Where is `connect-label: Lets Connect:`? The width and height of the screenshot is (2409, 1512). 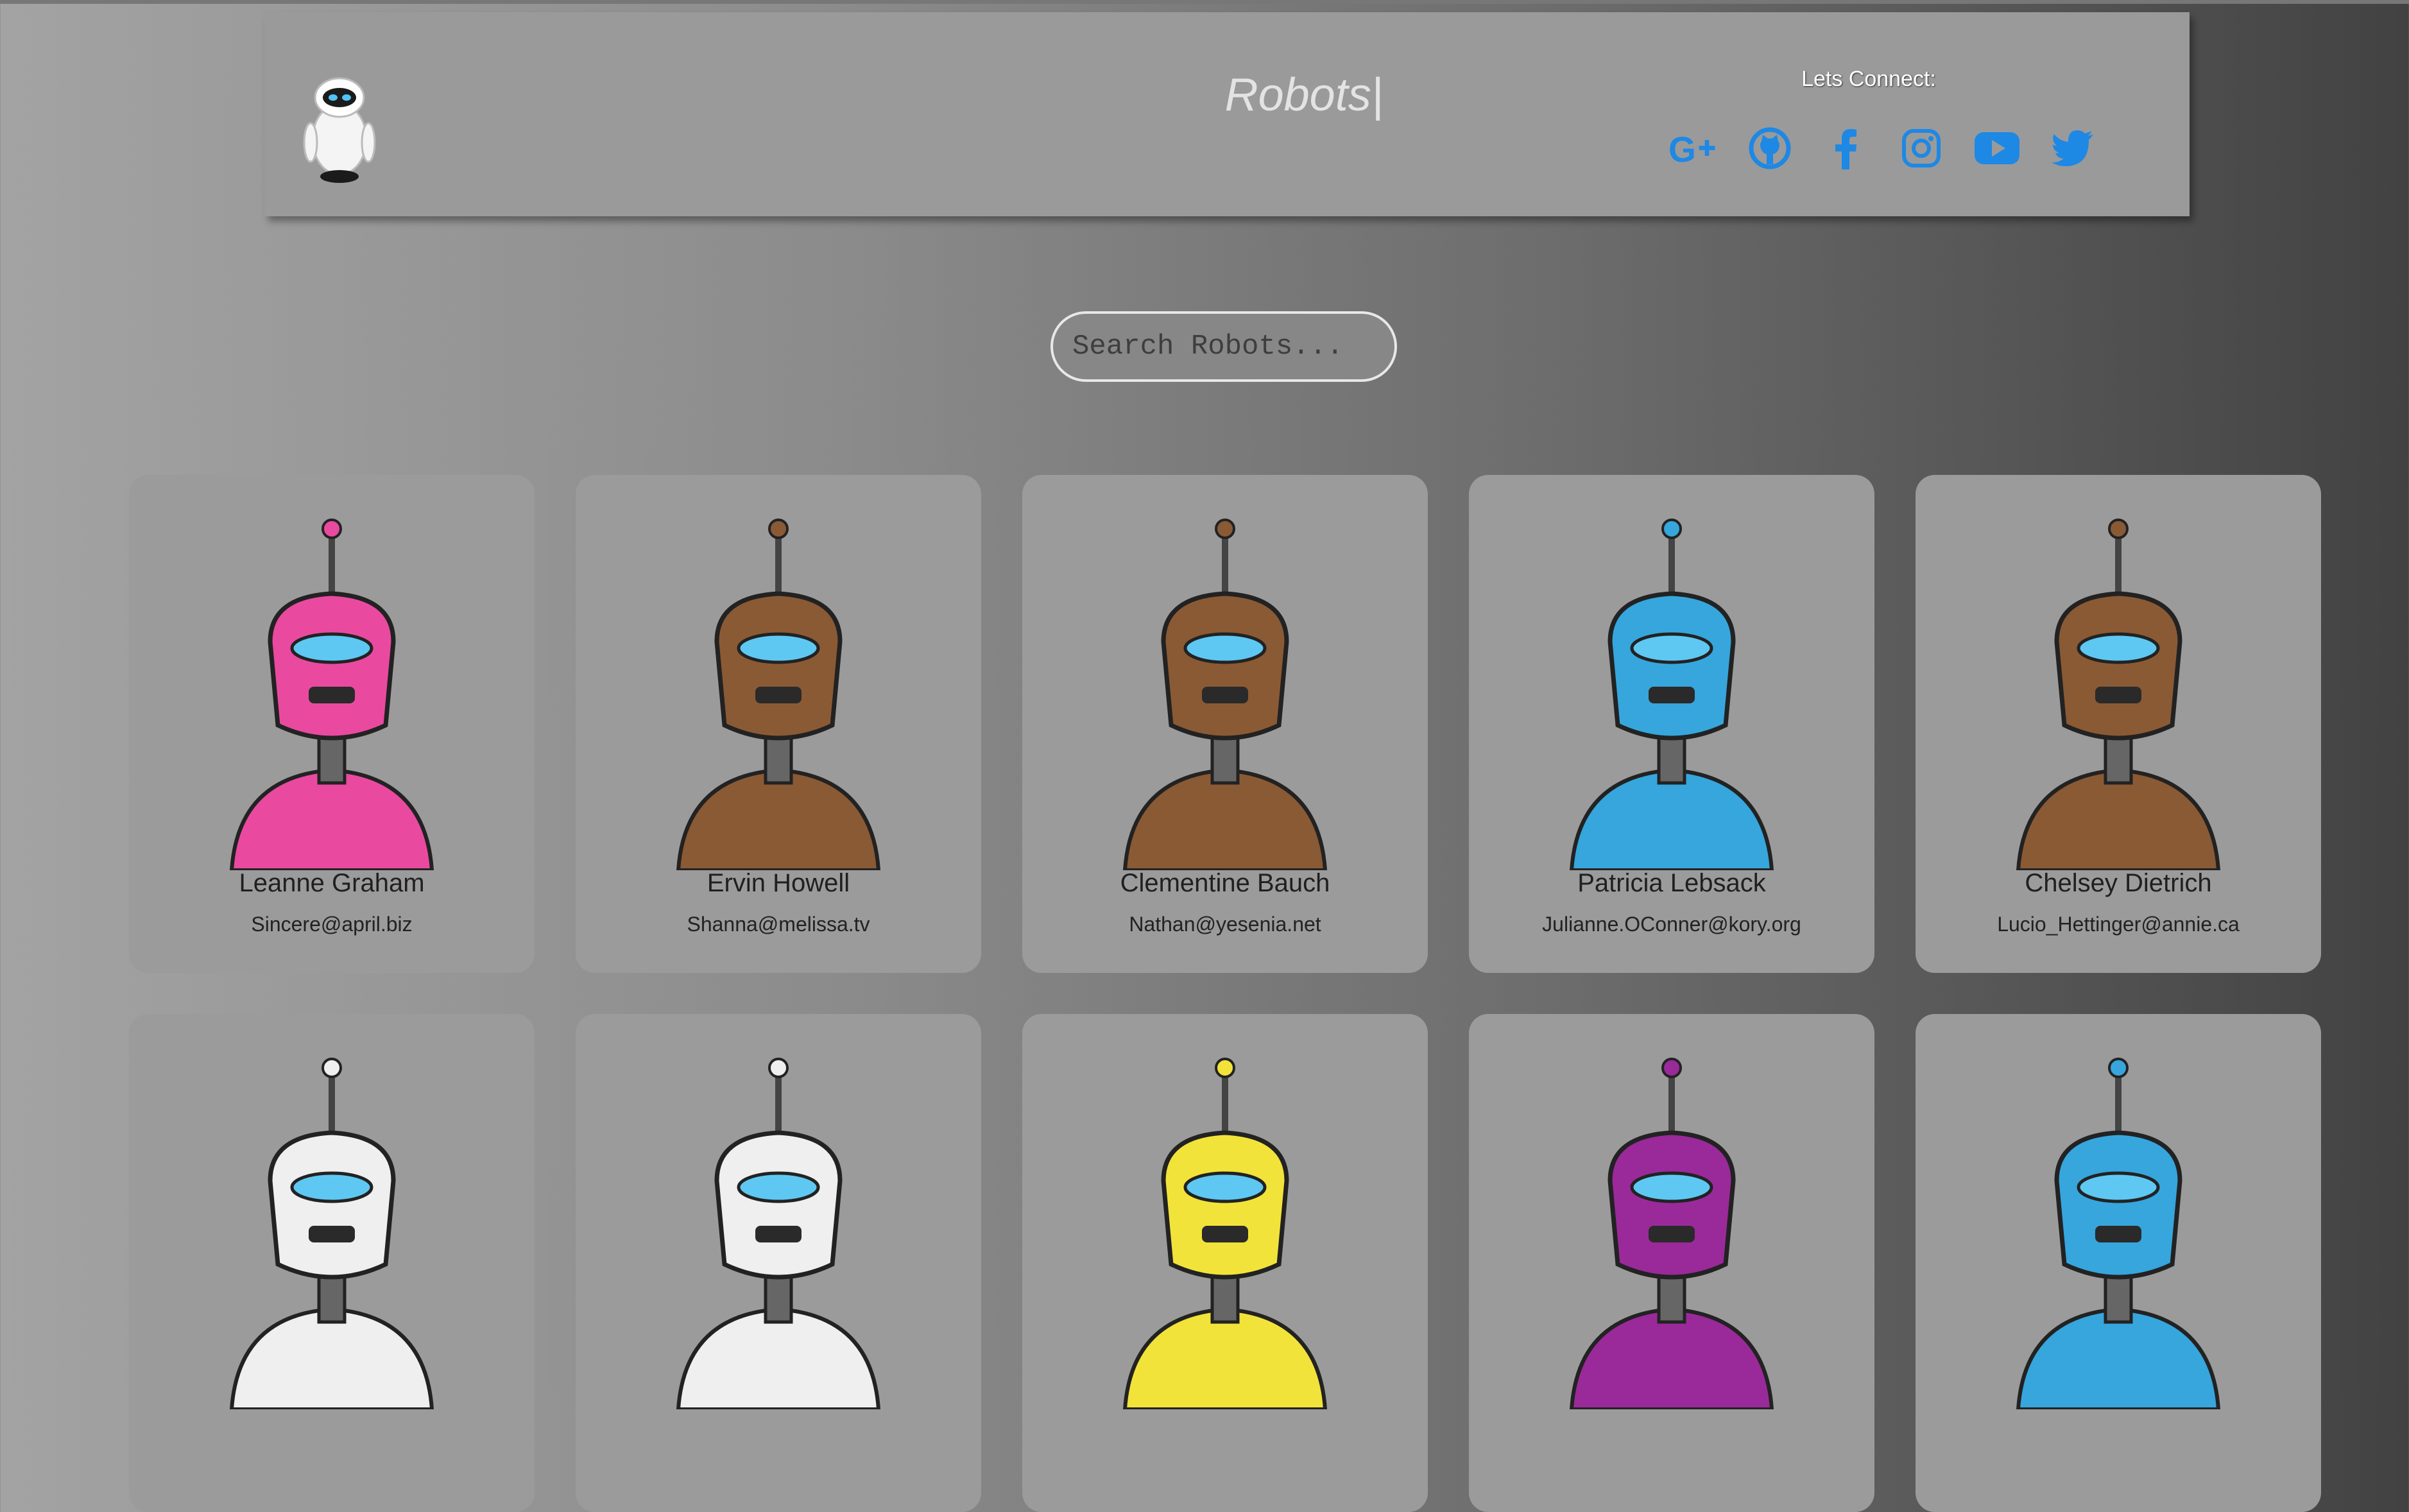 connect-label: Lets Connect: is located at coordinates (1868, 79).